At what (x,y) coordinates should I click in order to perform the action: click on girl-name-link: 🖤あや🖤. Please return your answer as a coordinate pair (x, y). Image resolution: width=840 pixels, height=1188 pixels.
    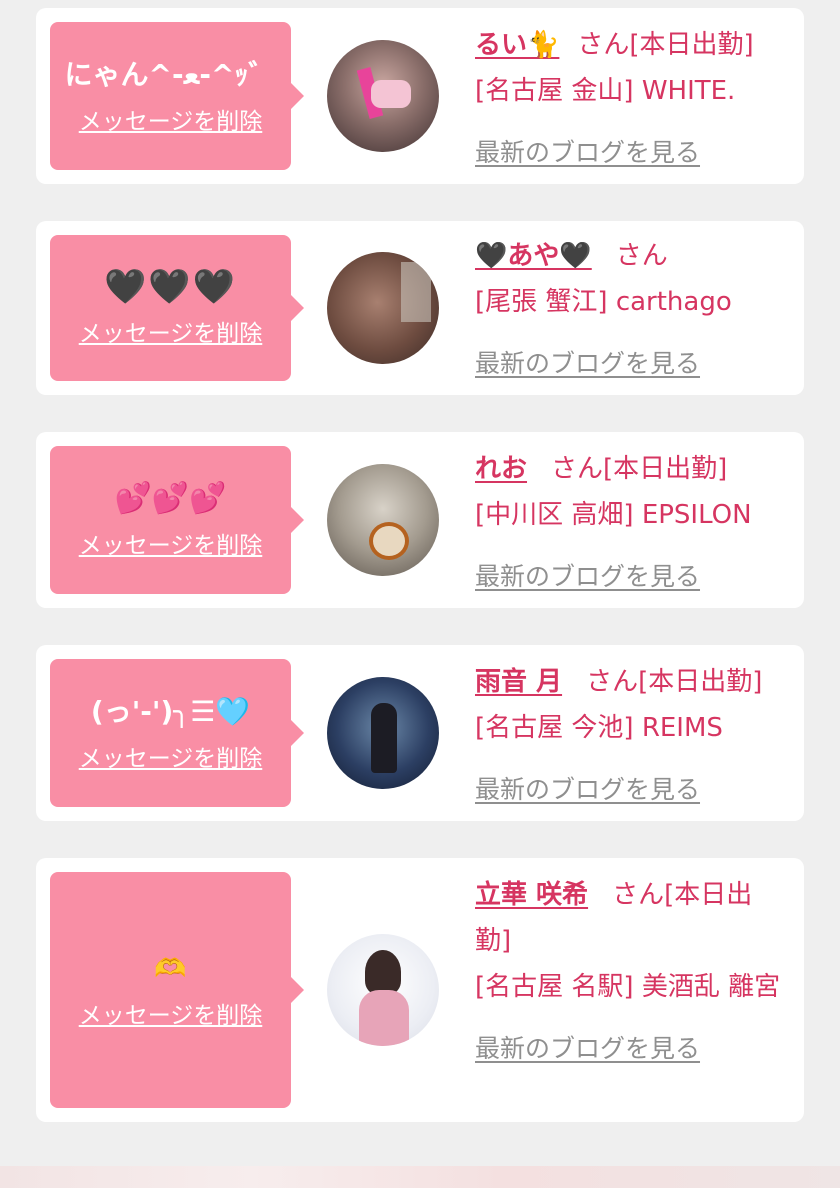
    Looking at the image, I should click on (533, 256).